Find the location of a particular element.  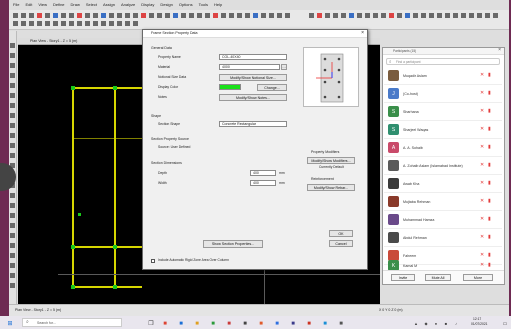

participant-row: Mujtaba Rehman ✕ ▮ is located at coordinates (443, 202).